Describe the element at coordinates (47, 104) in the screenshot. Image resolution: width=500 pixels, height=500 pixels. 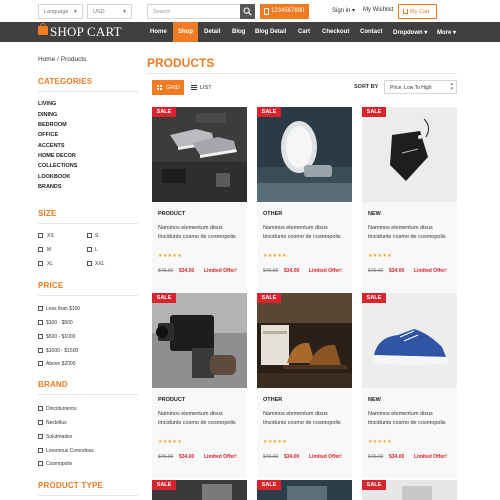
I see `category-link: LIVING` at that location.